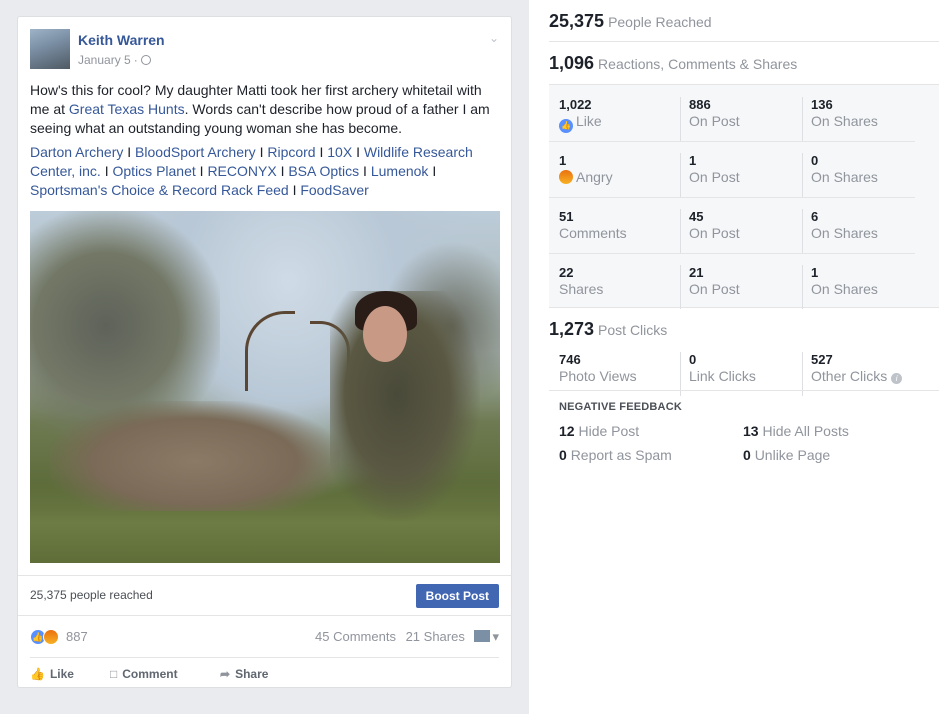 The height and width of the screenshot is (714, 939). What do you see at coordinates (849, 376) in the screenshot?
I see `stat-label: Other Clicks` at bounding box center [849, 376].